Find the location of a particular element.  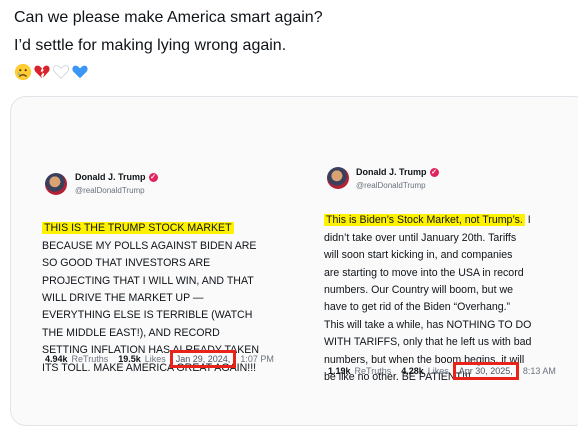

post-text-line-1: Can we please make America smart again? is located at coordinates (168, 17).